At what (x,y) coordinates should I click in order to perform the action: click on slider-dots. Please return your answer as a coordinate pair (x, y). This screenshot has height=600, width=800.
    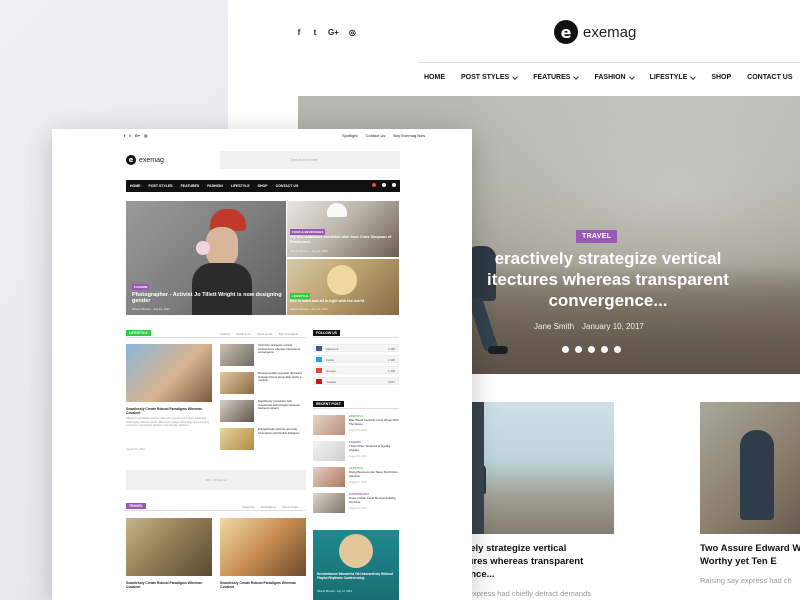
    Looking at the image, I should click on (591, 349).